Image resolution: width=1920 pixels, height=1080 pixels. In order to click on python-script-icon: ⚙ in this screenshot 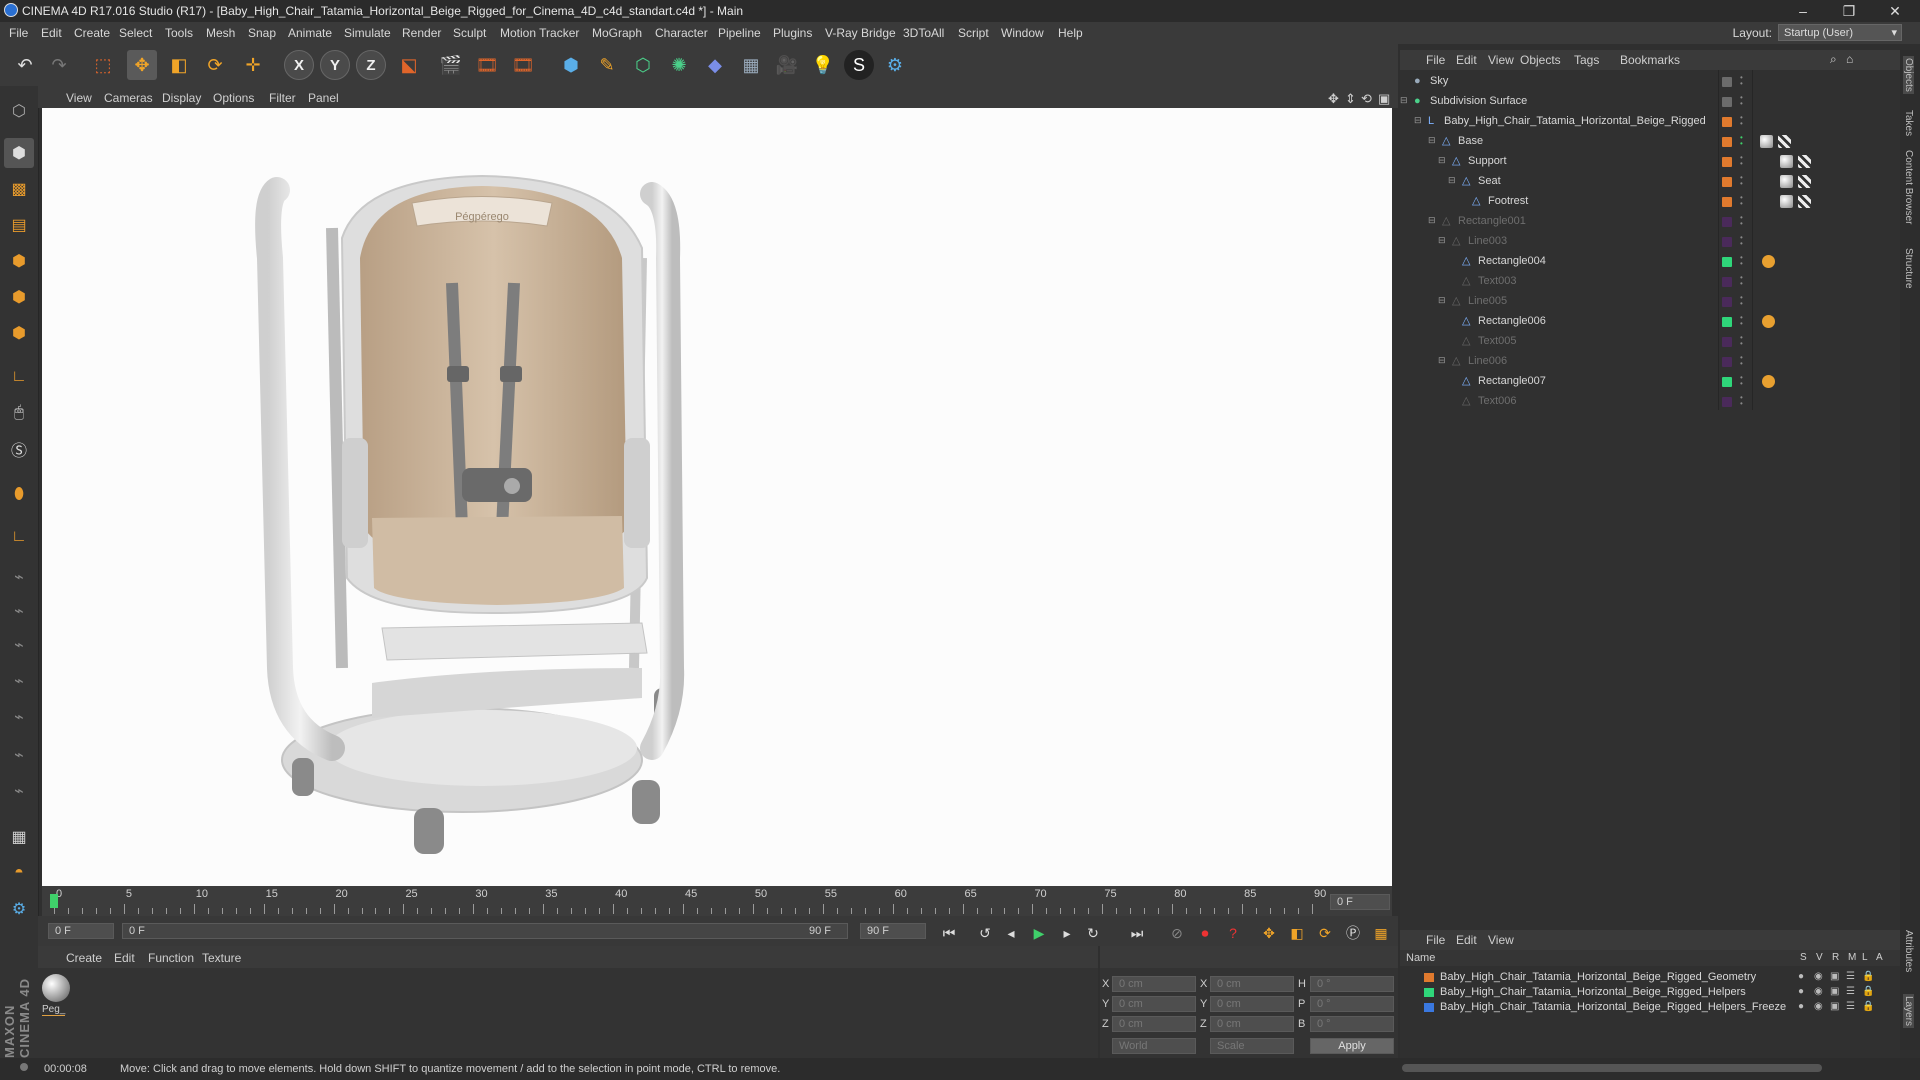, I will do `click(19, 909)`.